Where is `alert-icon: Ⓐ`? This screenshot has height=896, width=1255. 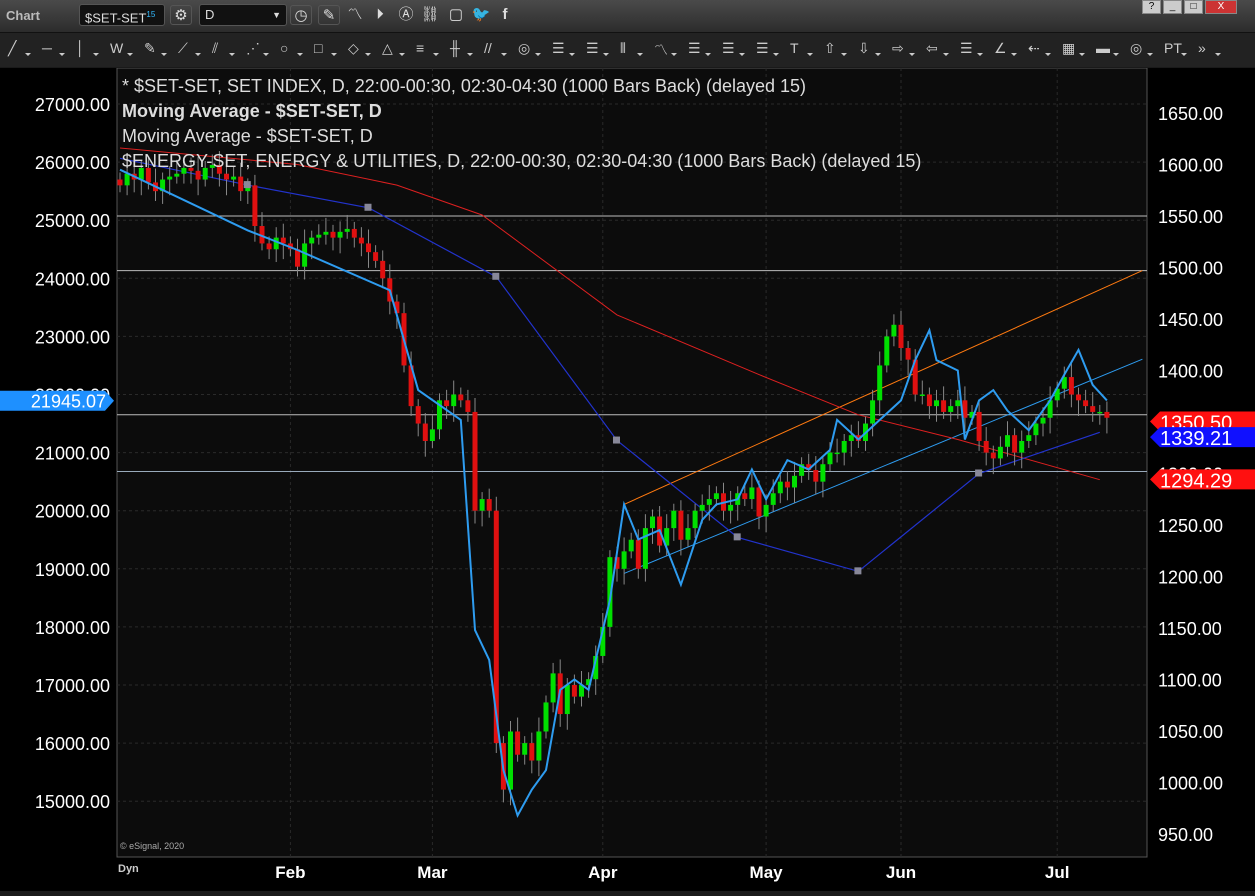 alert-icon: Ⓐ is located at coordinates (406, 15).